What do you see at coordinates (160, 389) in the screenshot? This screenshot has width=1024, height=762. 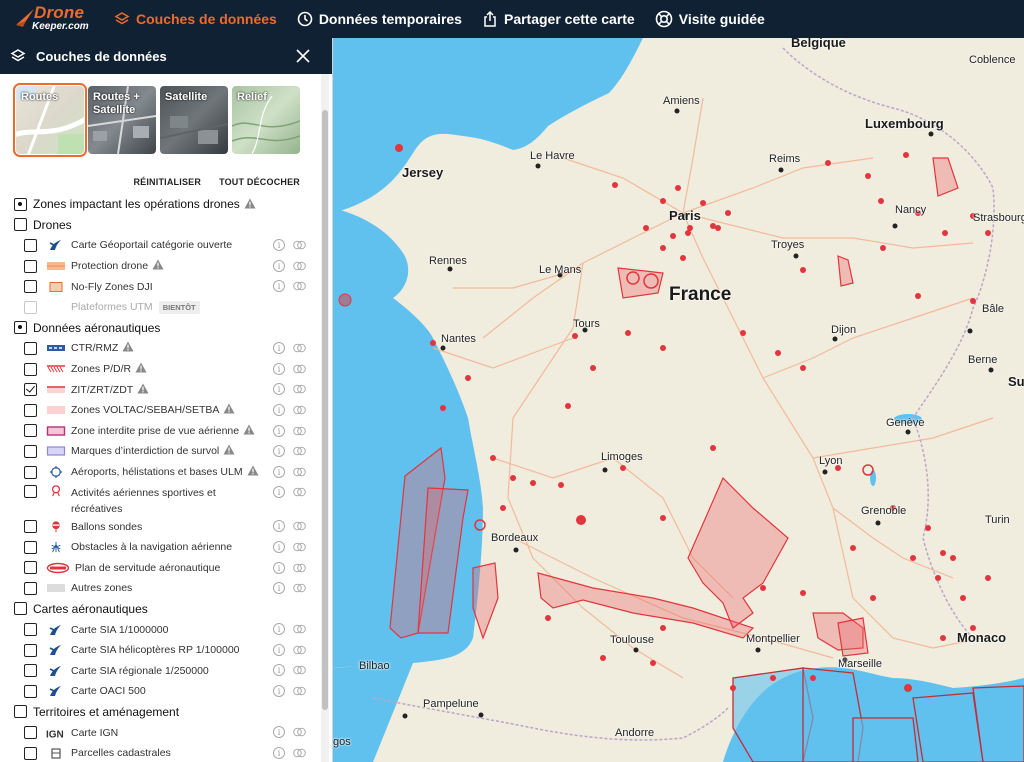 I see `layer-zit-zrt-zdt: ZIT/ZRT/ZDT i` at bounding box center [160, 389].